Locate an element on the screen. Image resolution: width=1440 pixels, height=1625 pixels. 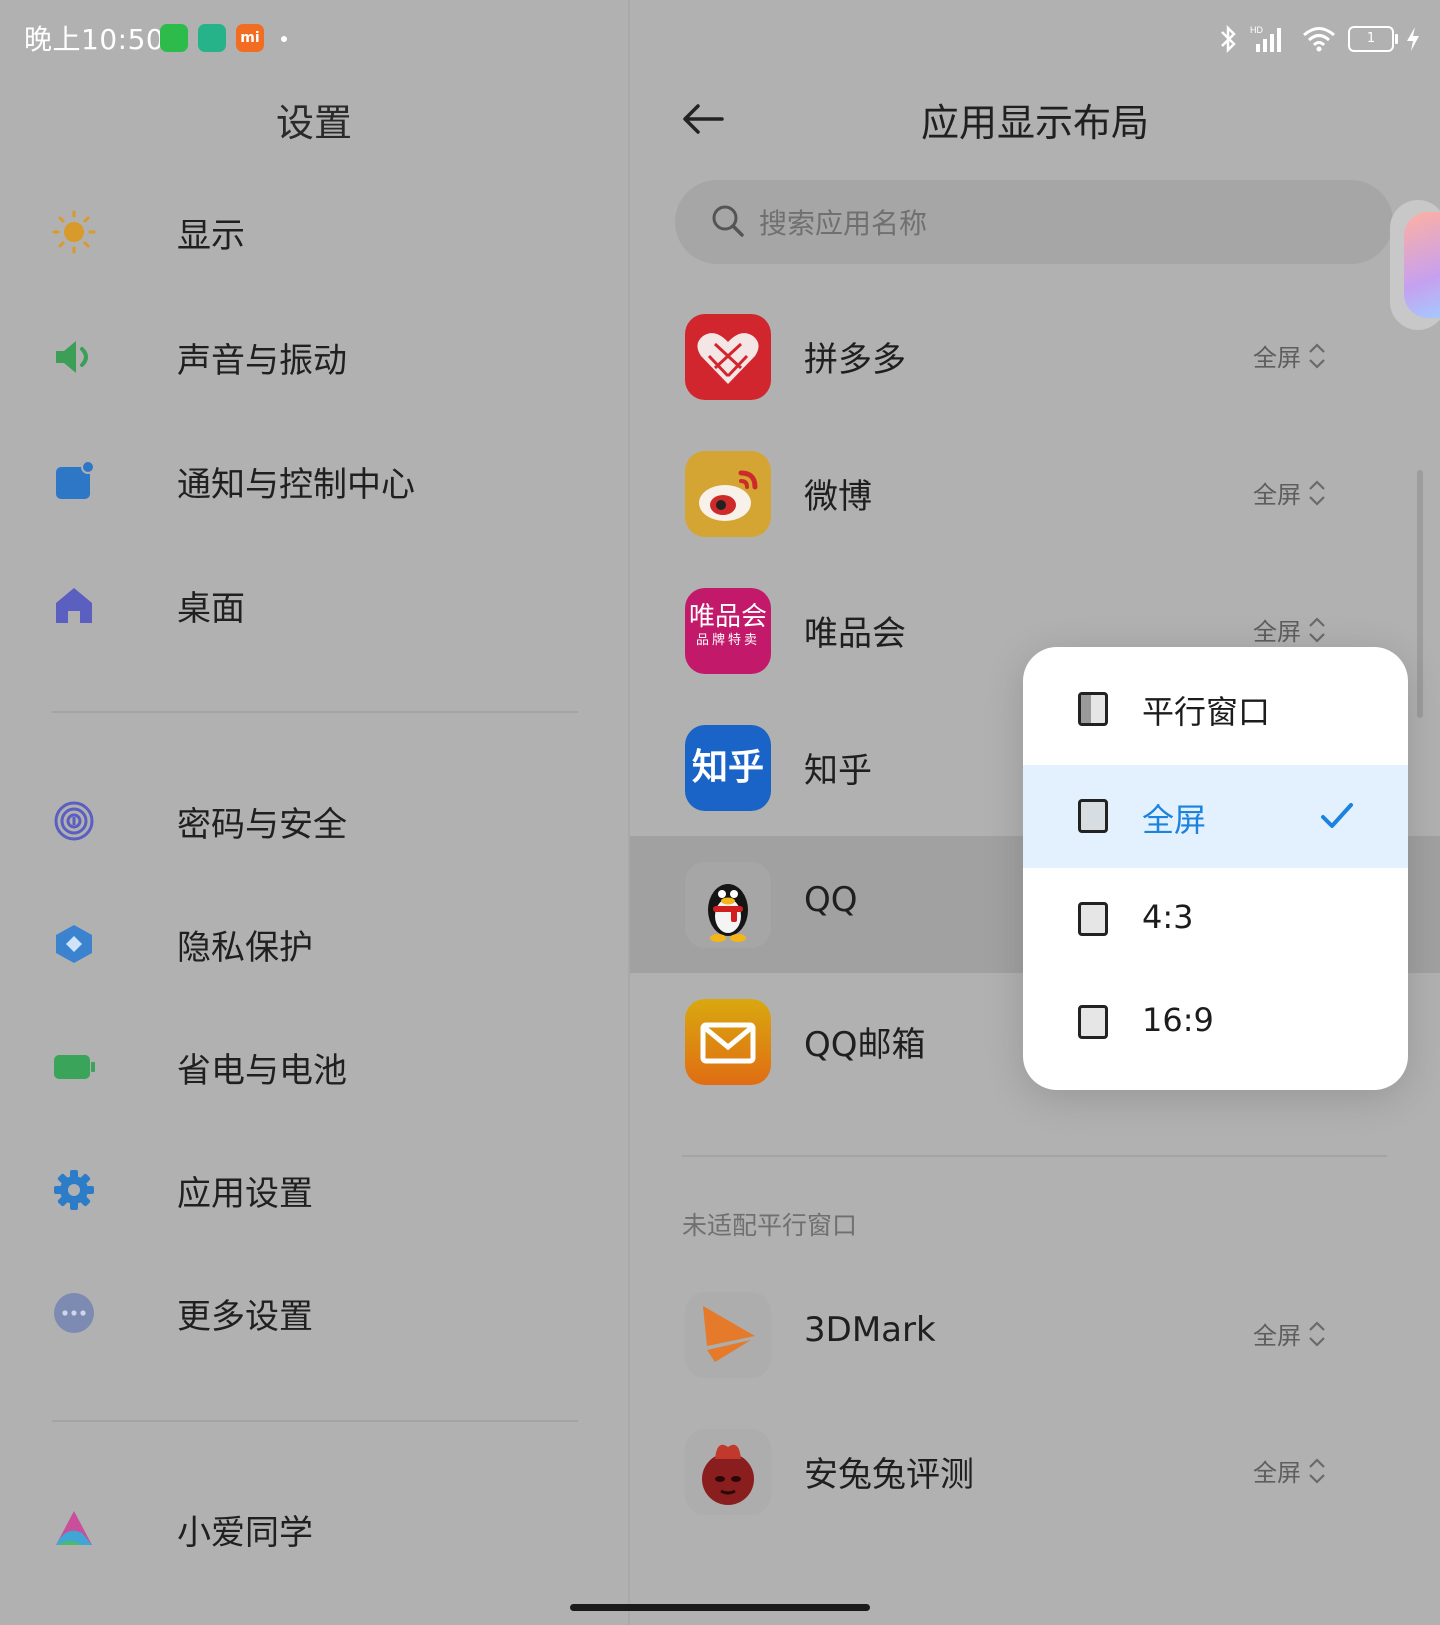
search-icon is located at coordinates (728, 221).